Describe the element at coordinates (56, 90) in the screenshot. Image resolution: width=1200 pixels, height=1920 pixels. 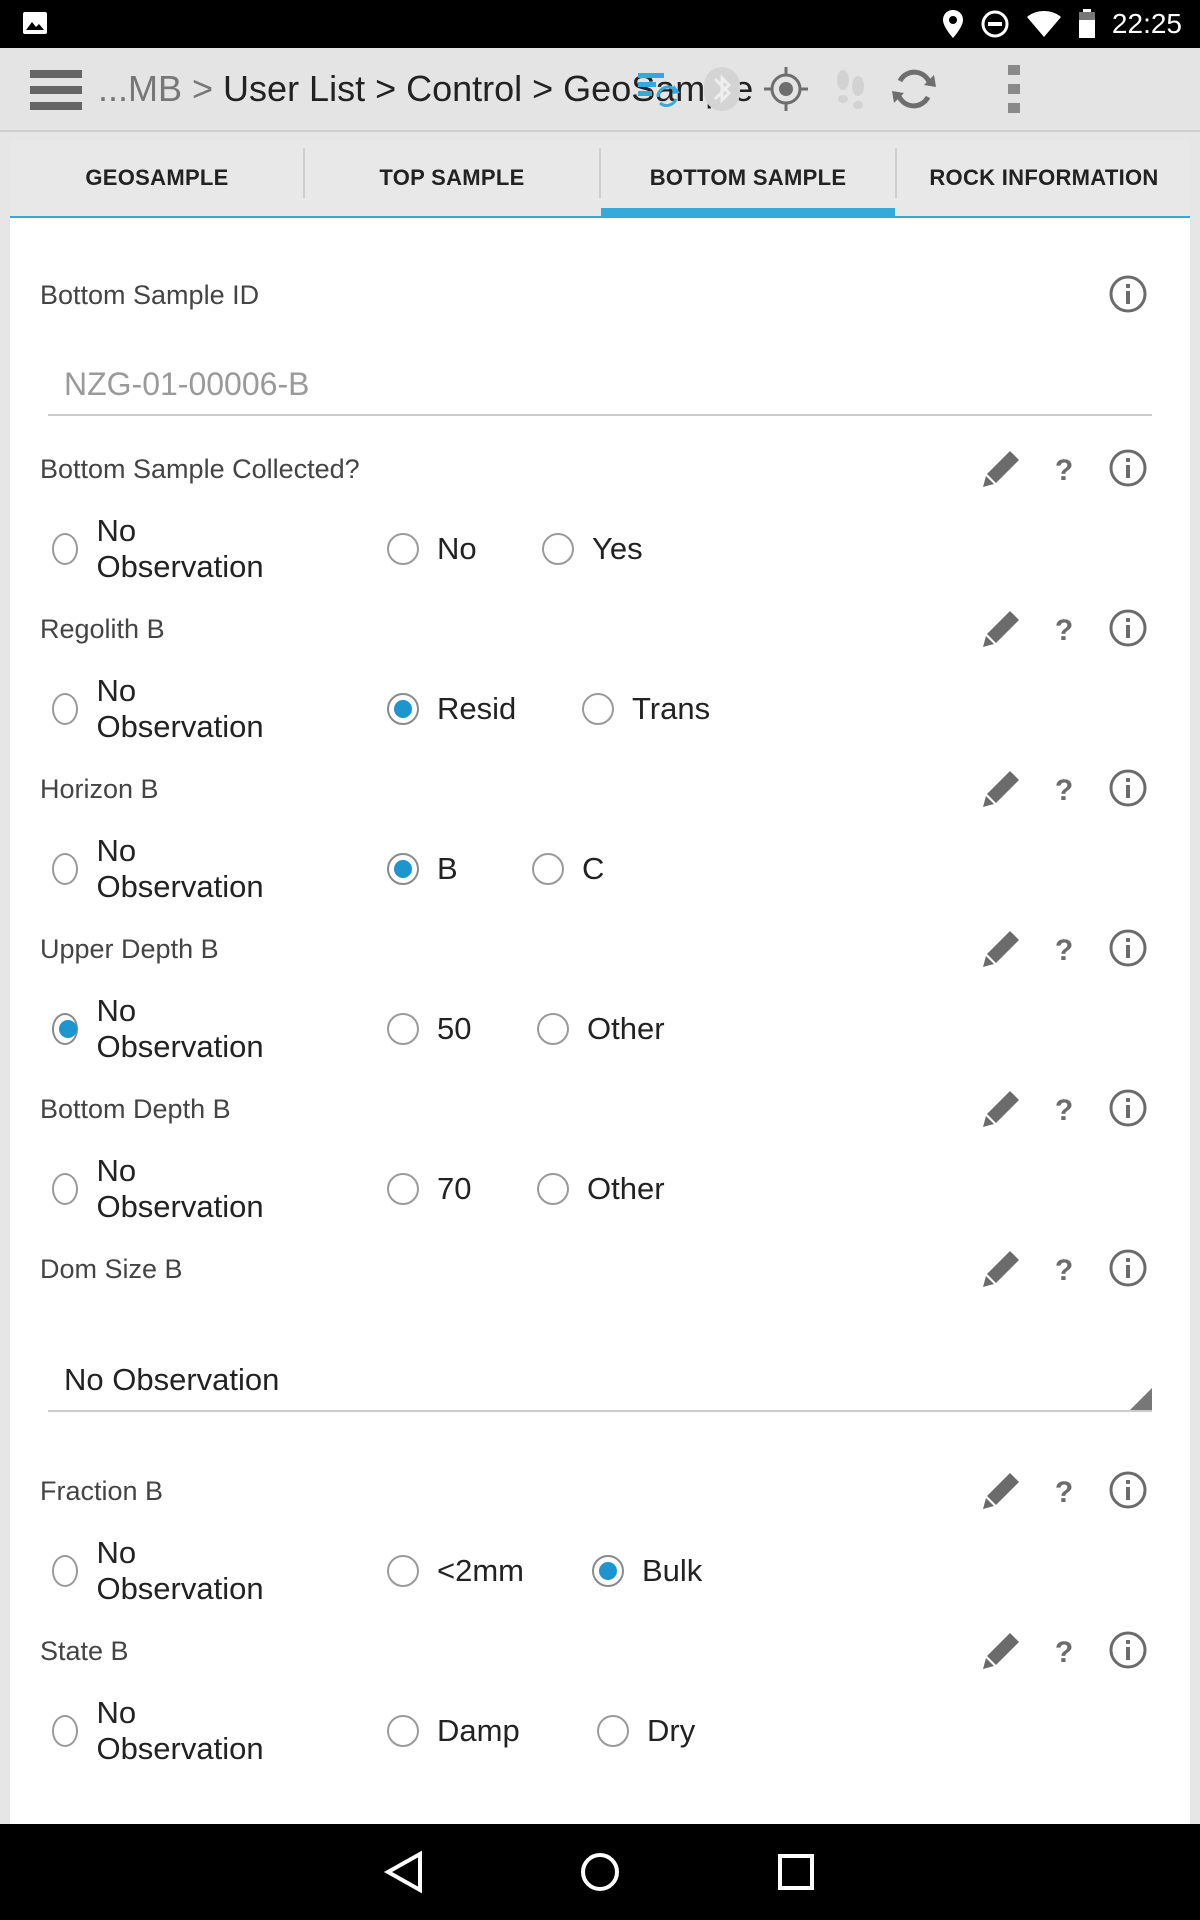
I see `menu-icon` at that location.